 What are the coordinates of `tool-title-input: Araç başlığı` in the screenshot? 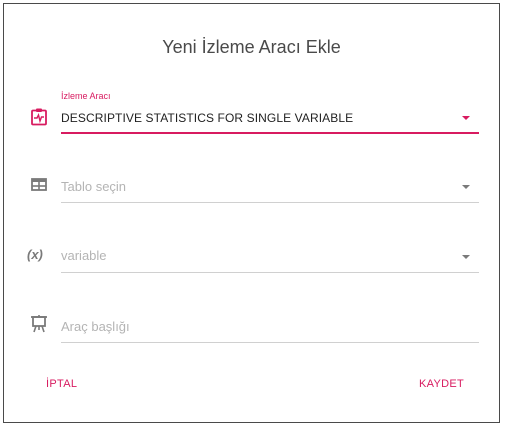 It's located at (251, 327).